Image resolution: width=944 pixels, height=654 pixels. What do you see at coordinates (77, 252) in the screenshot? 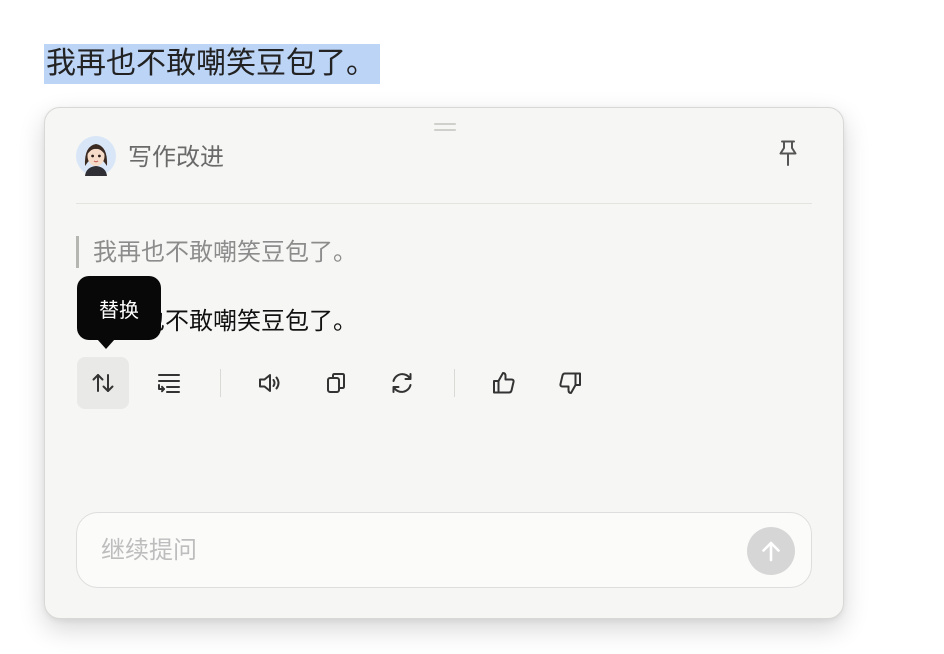
I see `quote-bar` at bounding box center [77, 252].